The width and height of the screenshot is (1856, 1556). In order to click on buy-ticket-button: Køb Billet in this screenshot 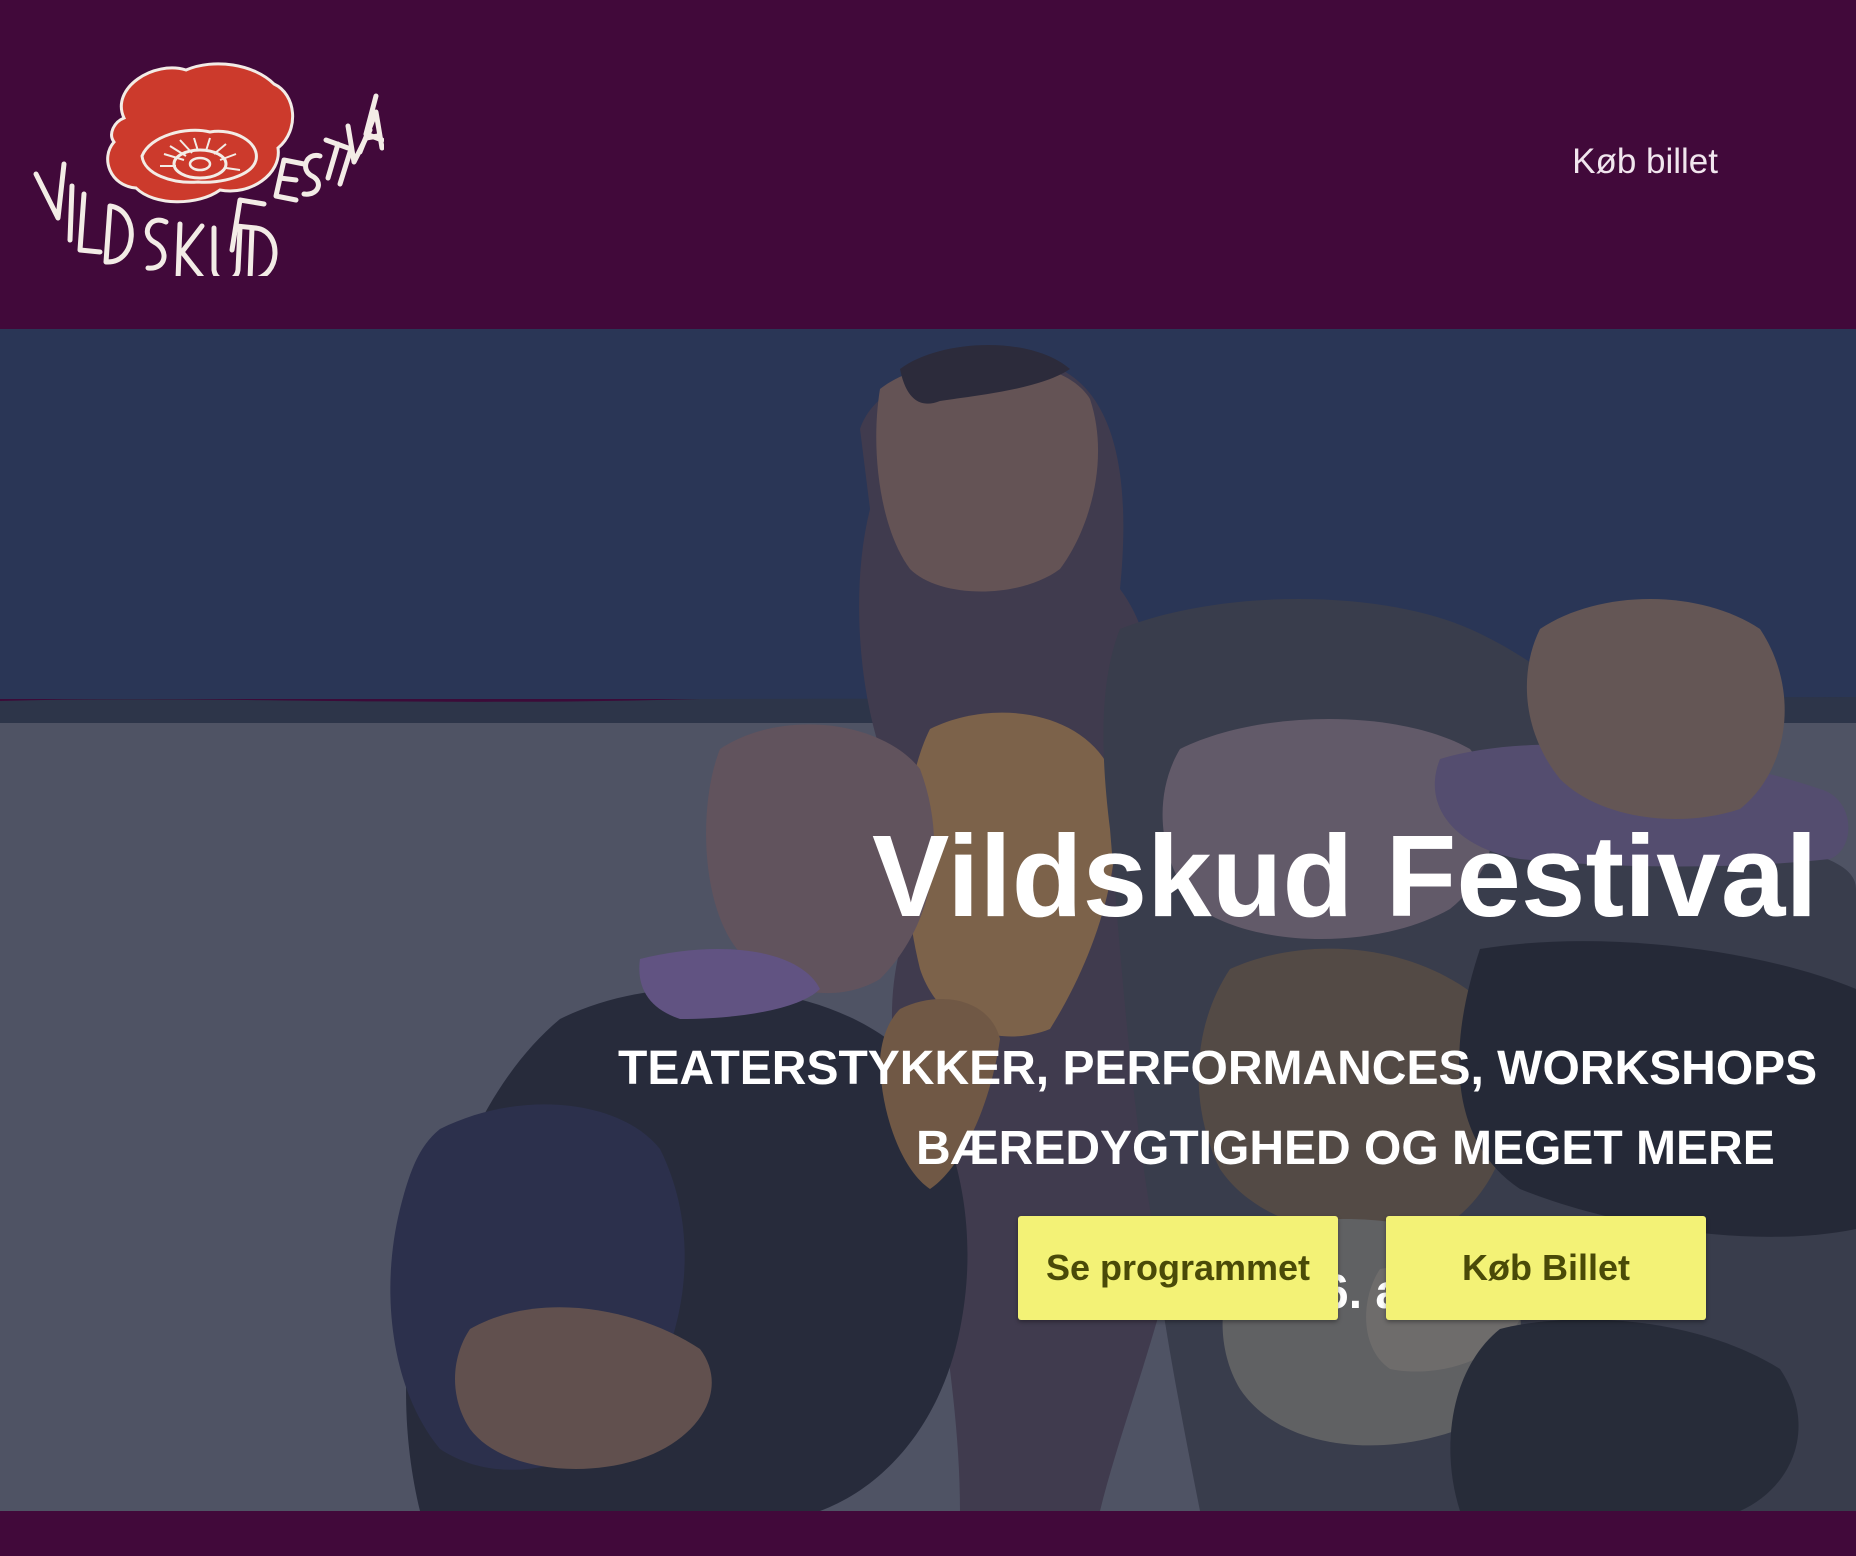, I will do `click(1546, 1268)`.